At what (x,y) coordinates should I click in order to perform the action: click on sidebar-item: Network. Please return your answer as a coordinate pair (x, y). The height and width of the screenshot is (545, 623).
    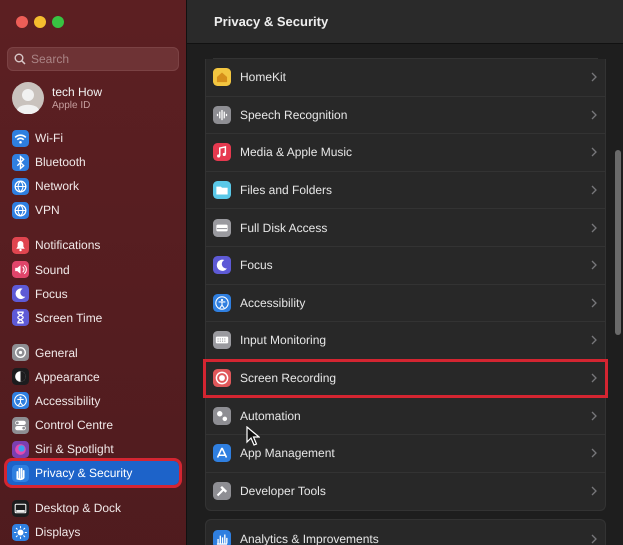
    Looking at the image, I should click on (93, 186).